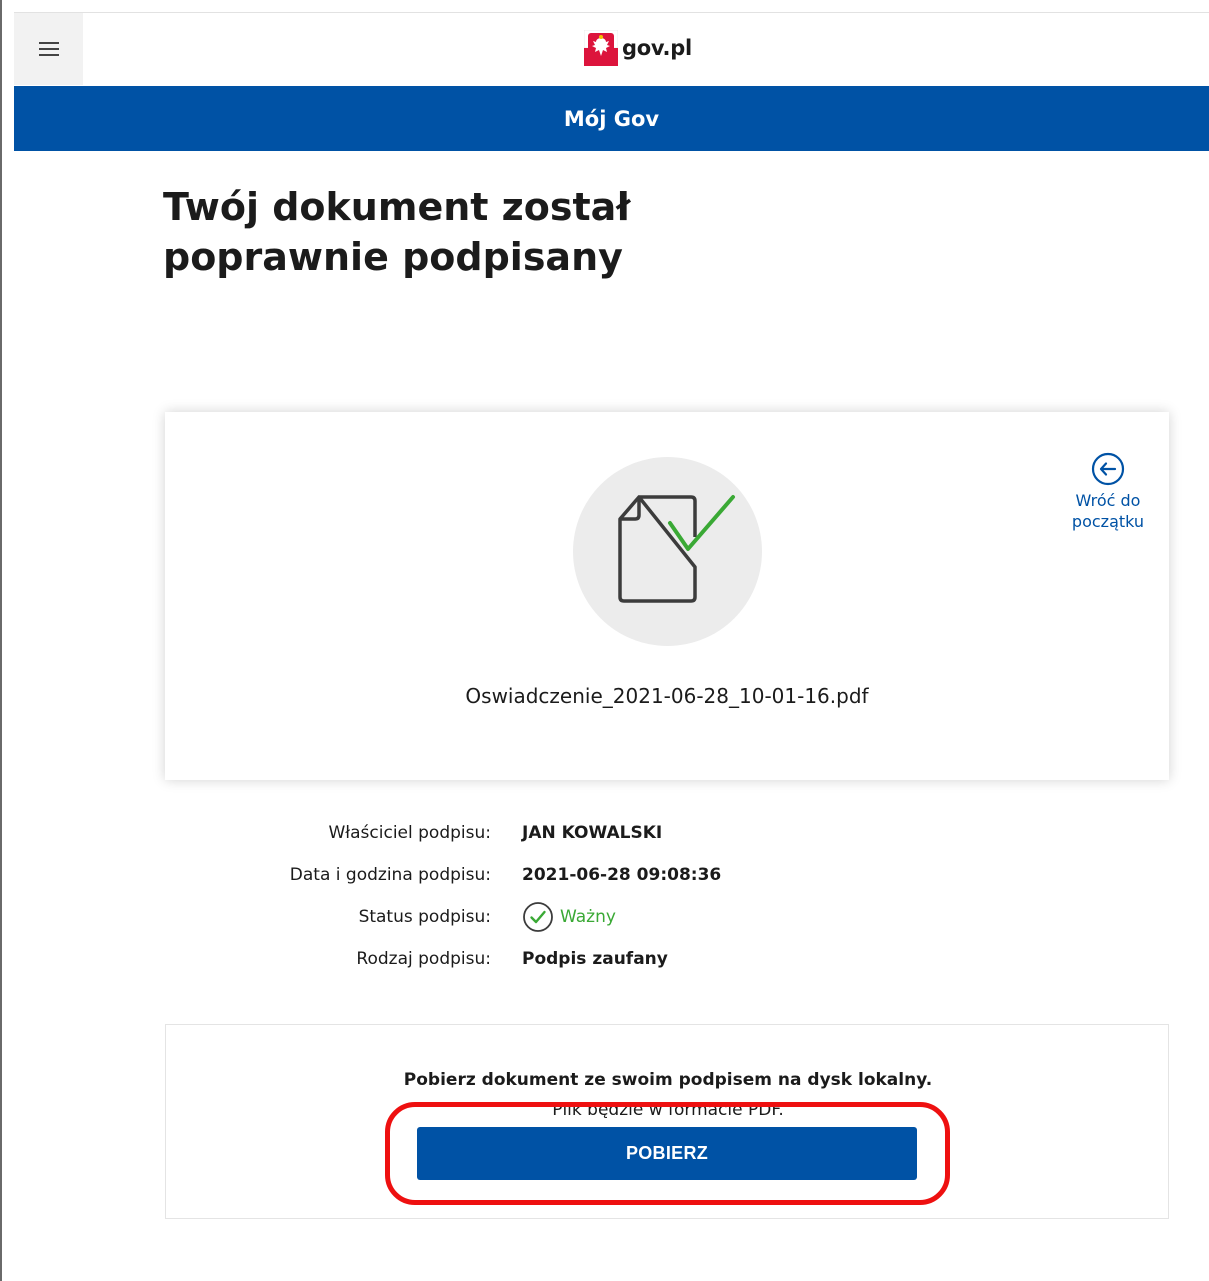 The height and width of the screenshot is (1281, 1209). What do you see at coordinates (410, 833) in the screenshot?
I see `owner-label: Właściciel podpisu:` at bounding box center [410, 833].